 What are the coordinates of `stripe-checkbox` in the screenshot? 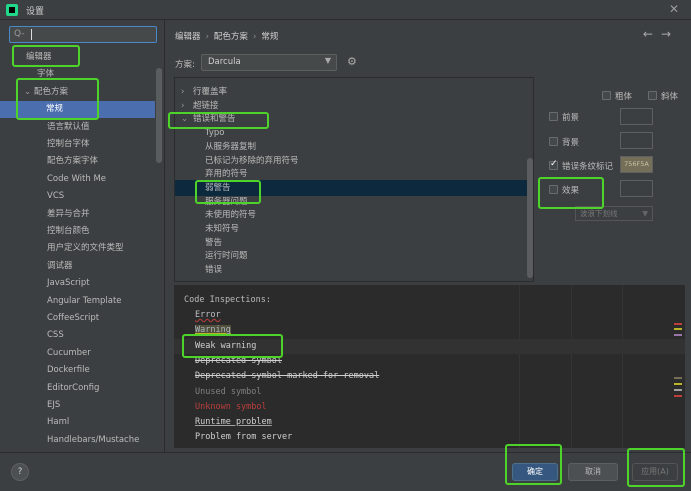 It's located at (553, 164).